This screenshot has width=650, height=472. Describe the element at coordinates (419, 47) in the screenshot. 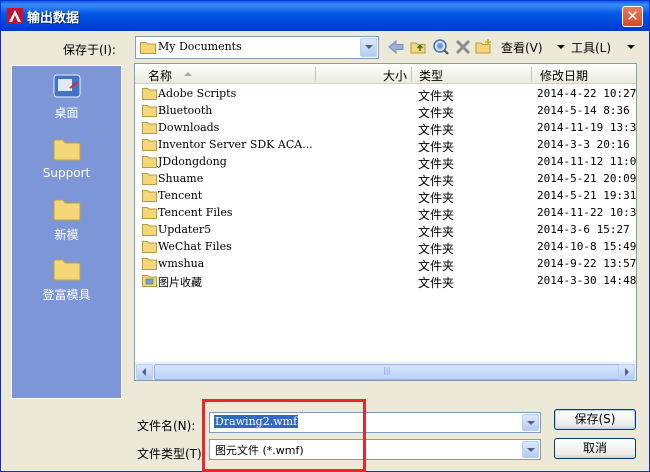

I see `up-folder-icon` at that location.